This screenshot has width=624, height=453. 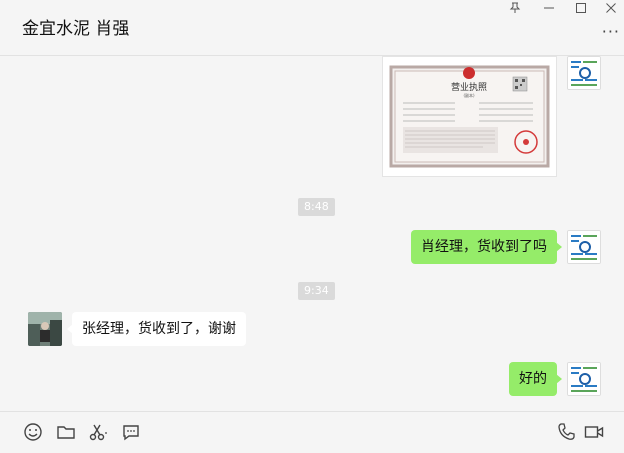 I want to click on image-message: 营业执照 (副本), so click(x=469, y=116).